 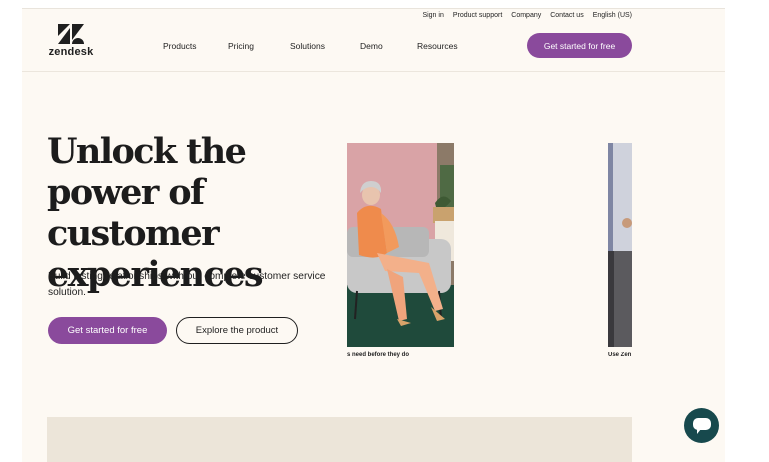 What do you see at coordinates (378, 355) in the screenshot?
I see `carousel-caption-1: s need before they do` at bounding box center [378, 355].